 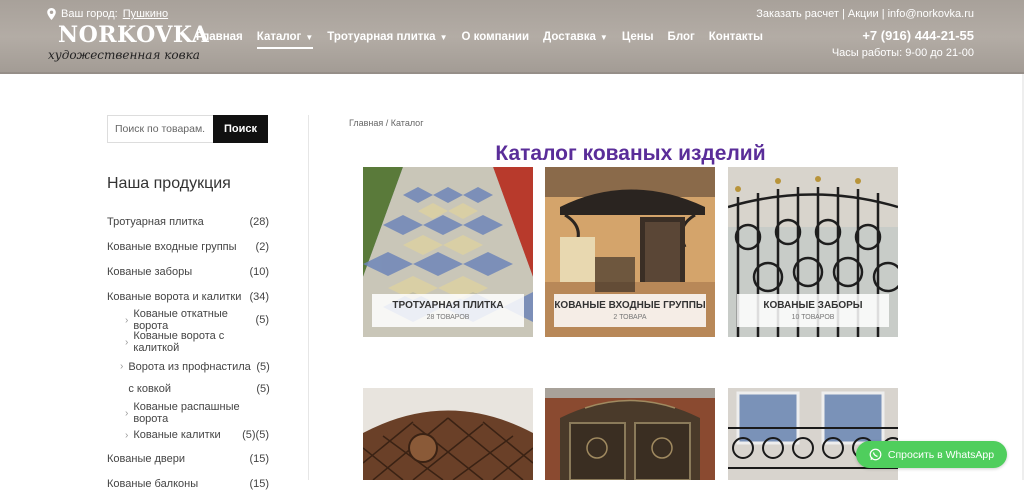 I want to click on tile-title: ТРОТУАРНАЯ ПЛИТКА, so click(x=448, y=305).